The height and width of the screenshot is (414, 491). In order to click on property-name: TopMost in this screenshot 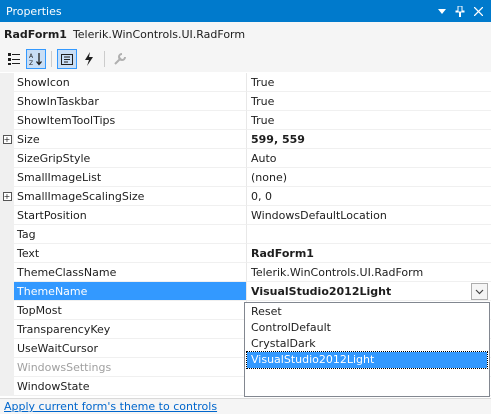, I will do `click(130, 310)`.